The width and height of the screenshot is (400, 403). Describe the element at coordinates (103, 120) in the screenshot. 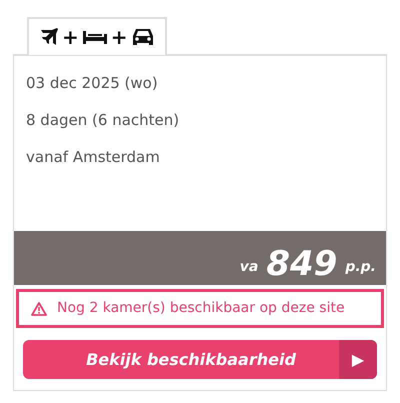

I see `detail-text: 8 dagen (6 nachten)` at that location.